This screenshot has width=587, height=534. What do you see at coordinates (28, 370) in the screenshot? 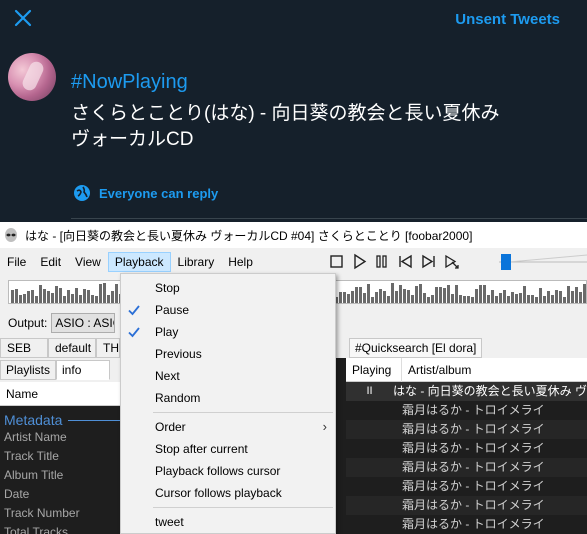
I see `tab-playlists: Playlists` at bounding box center [28, 370].